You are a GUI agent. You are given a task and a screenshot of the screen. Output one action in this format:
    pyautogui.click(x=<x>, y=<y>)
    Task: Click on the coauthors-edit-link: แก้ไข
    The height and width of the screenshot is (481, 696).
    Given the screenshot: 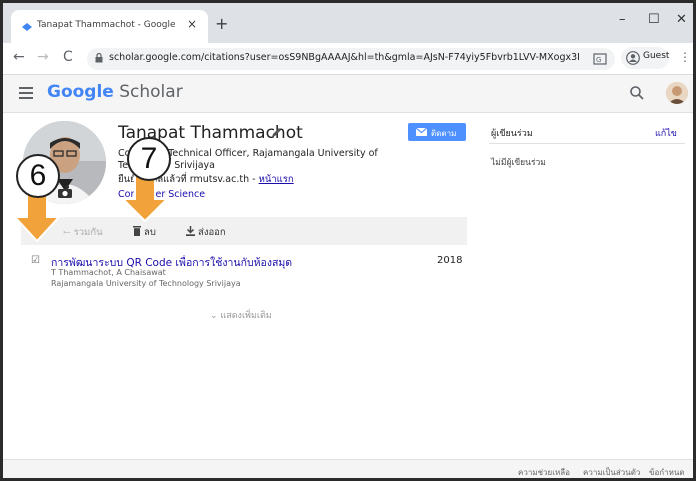 What is the action you would take?
    pyautogui.click(x=666, y=133)
    